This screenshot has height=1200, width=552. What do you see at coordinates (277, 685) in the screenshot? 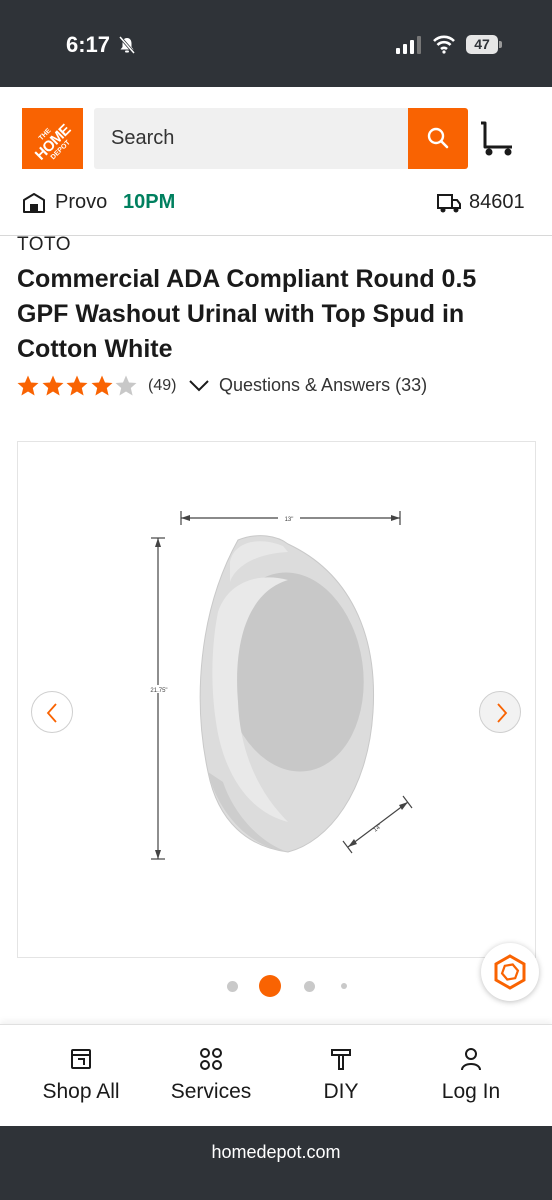
I see `product-image: 13" 21.75" 14"` at bounding box center [277, 685].